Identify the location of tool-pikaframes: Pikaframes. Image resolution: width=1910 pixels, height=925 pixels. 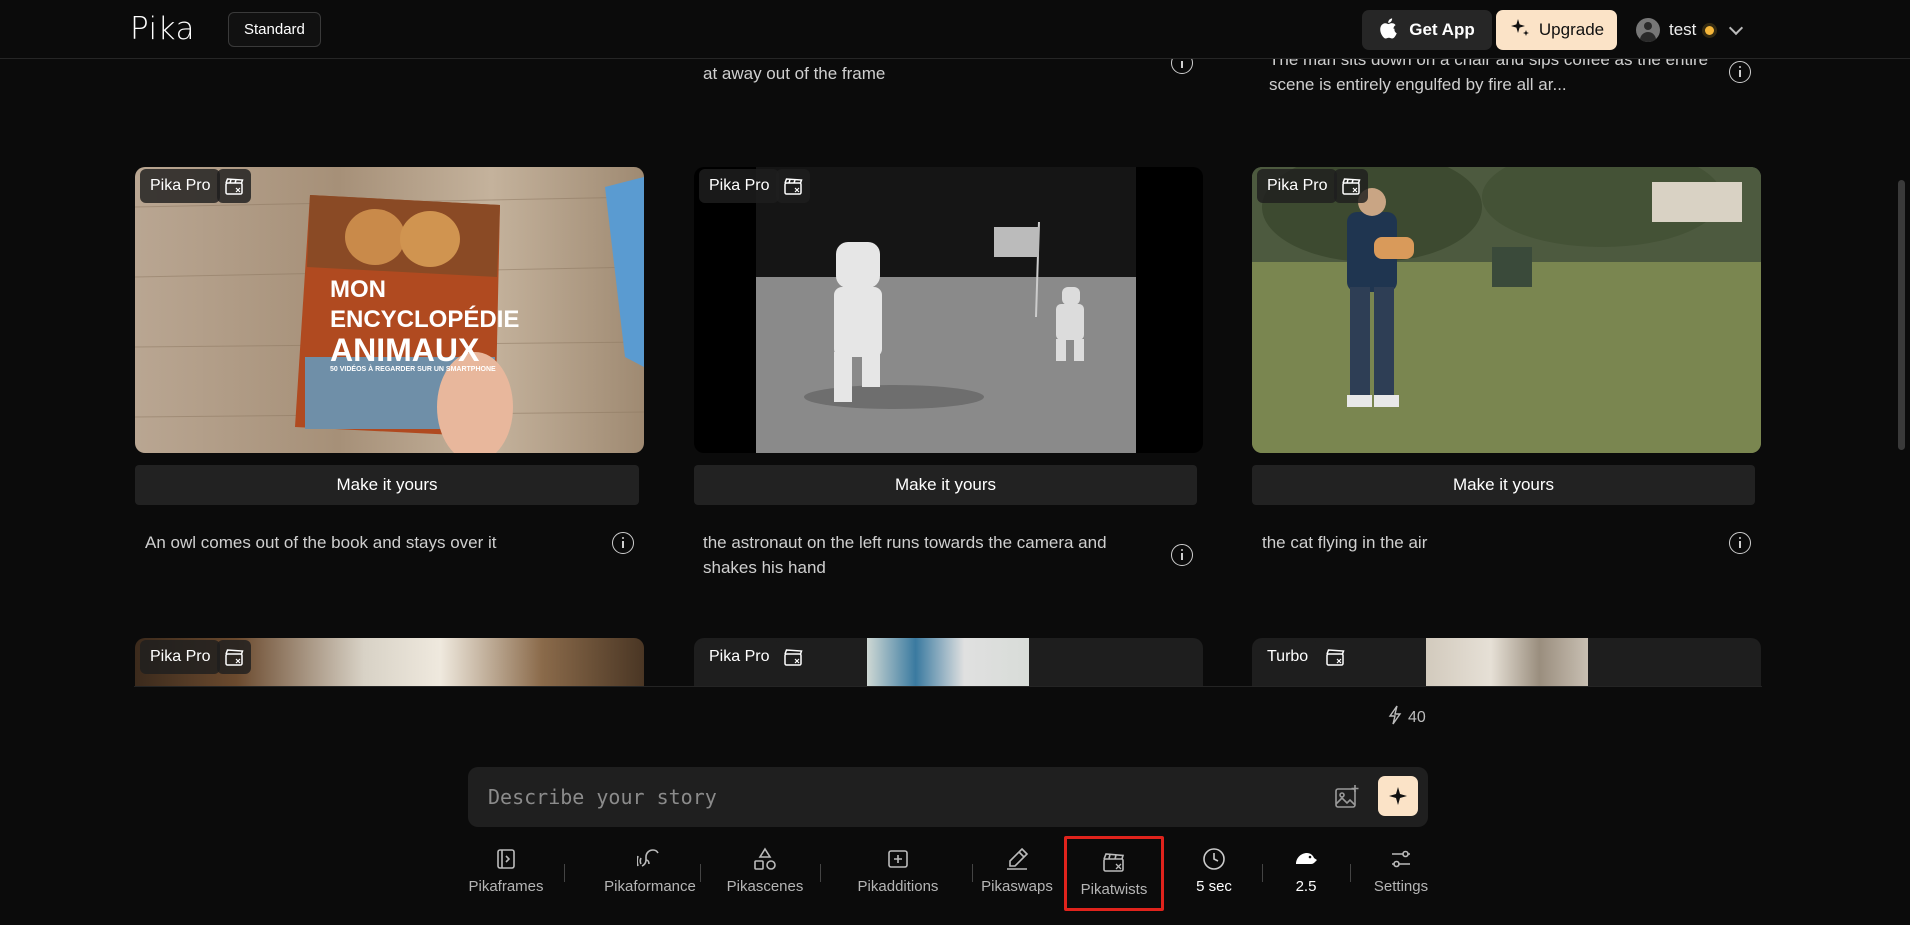
(506, 875).